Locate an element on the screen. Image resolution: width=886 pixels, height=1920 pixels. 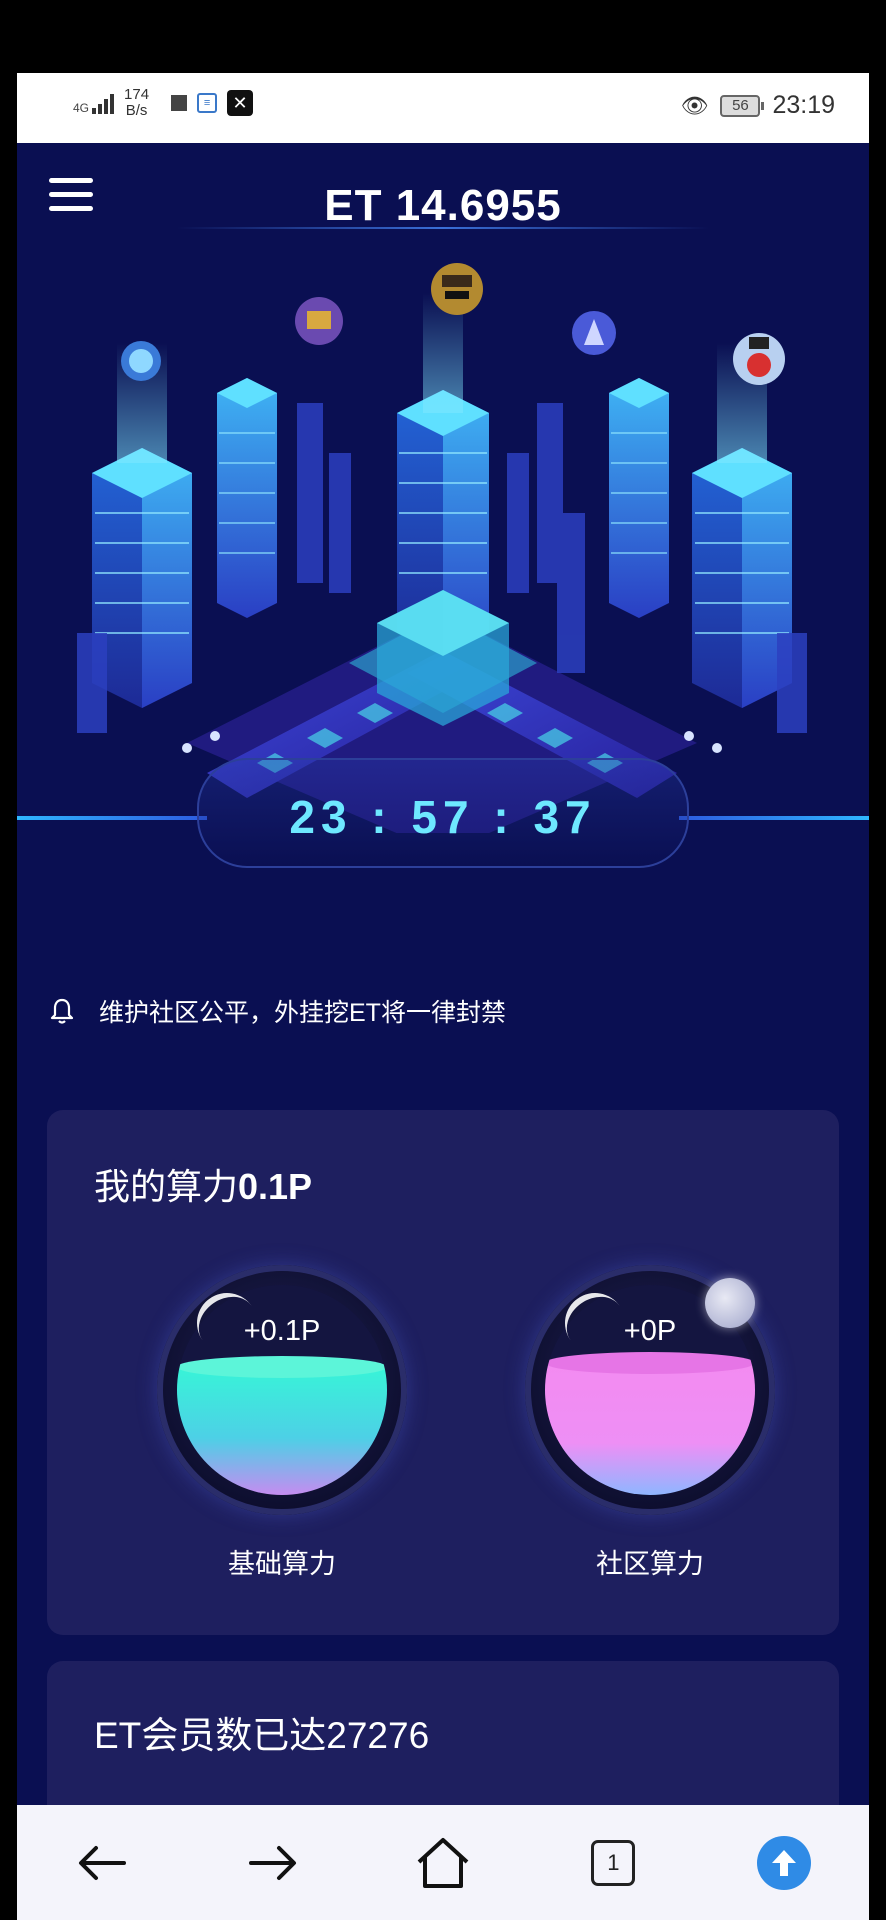
header-divider is located at coordinates (443, 228).